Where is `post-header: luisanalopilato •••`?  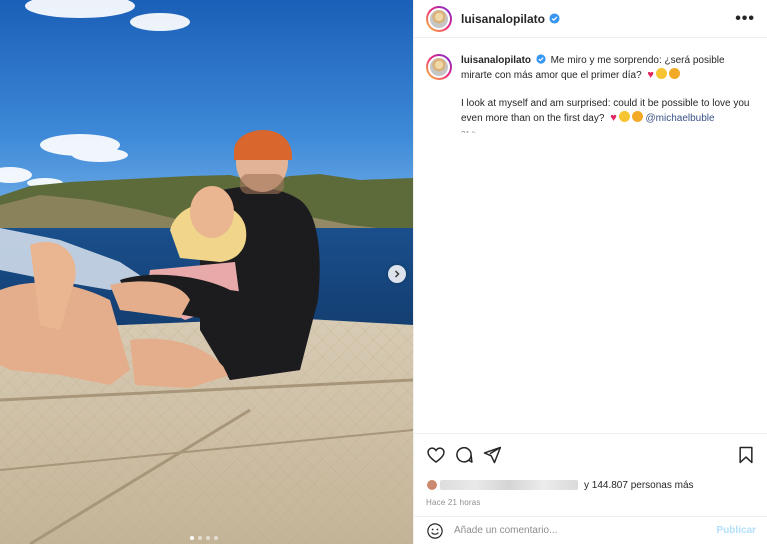 post-header: luisanalopilato ••• is located at coordinates (590, 19).